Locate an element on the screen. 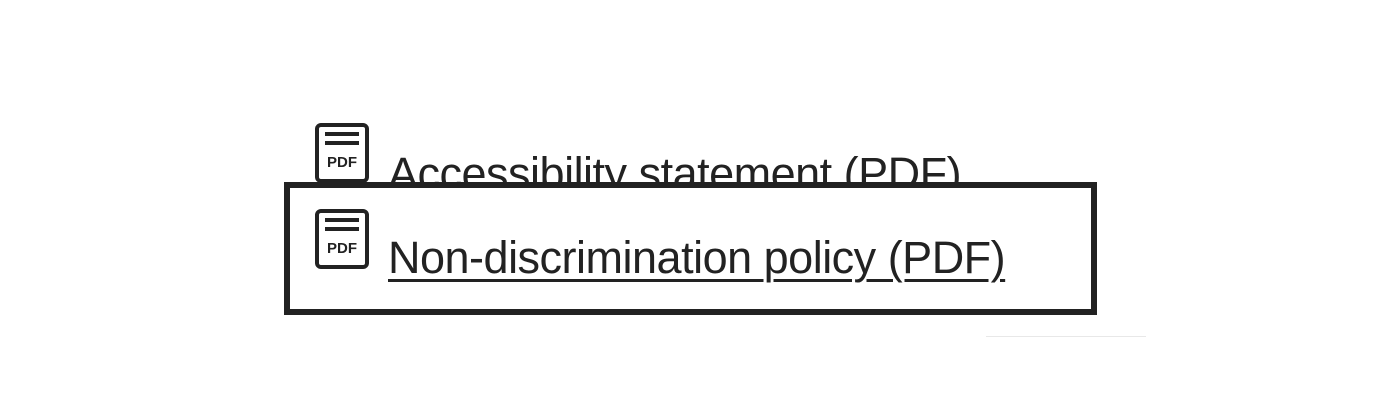 This screenshot has height=419, width=1400. non-discrimination-policy-link: Non-discrimination policy (PDF) is located at coordinates (697, 258).